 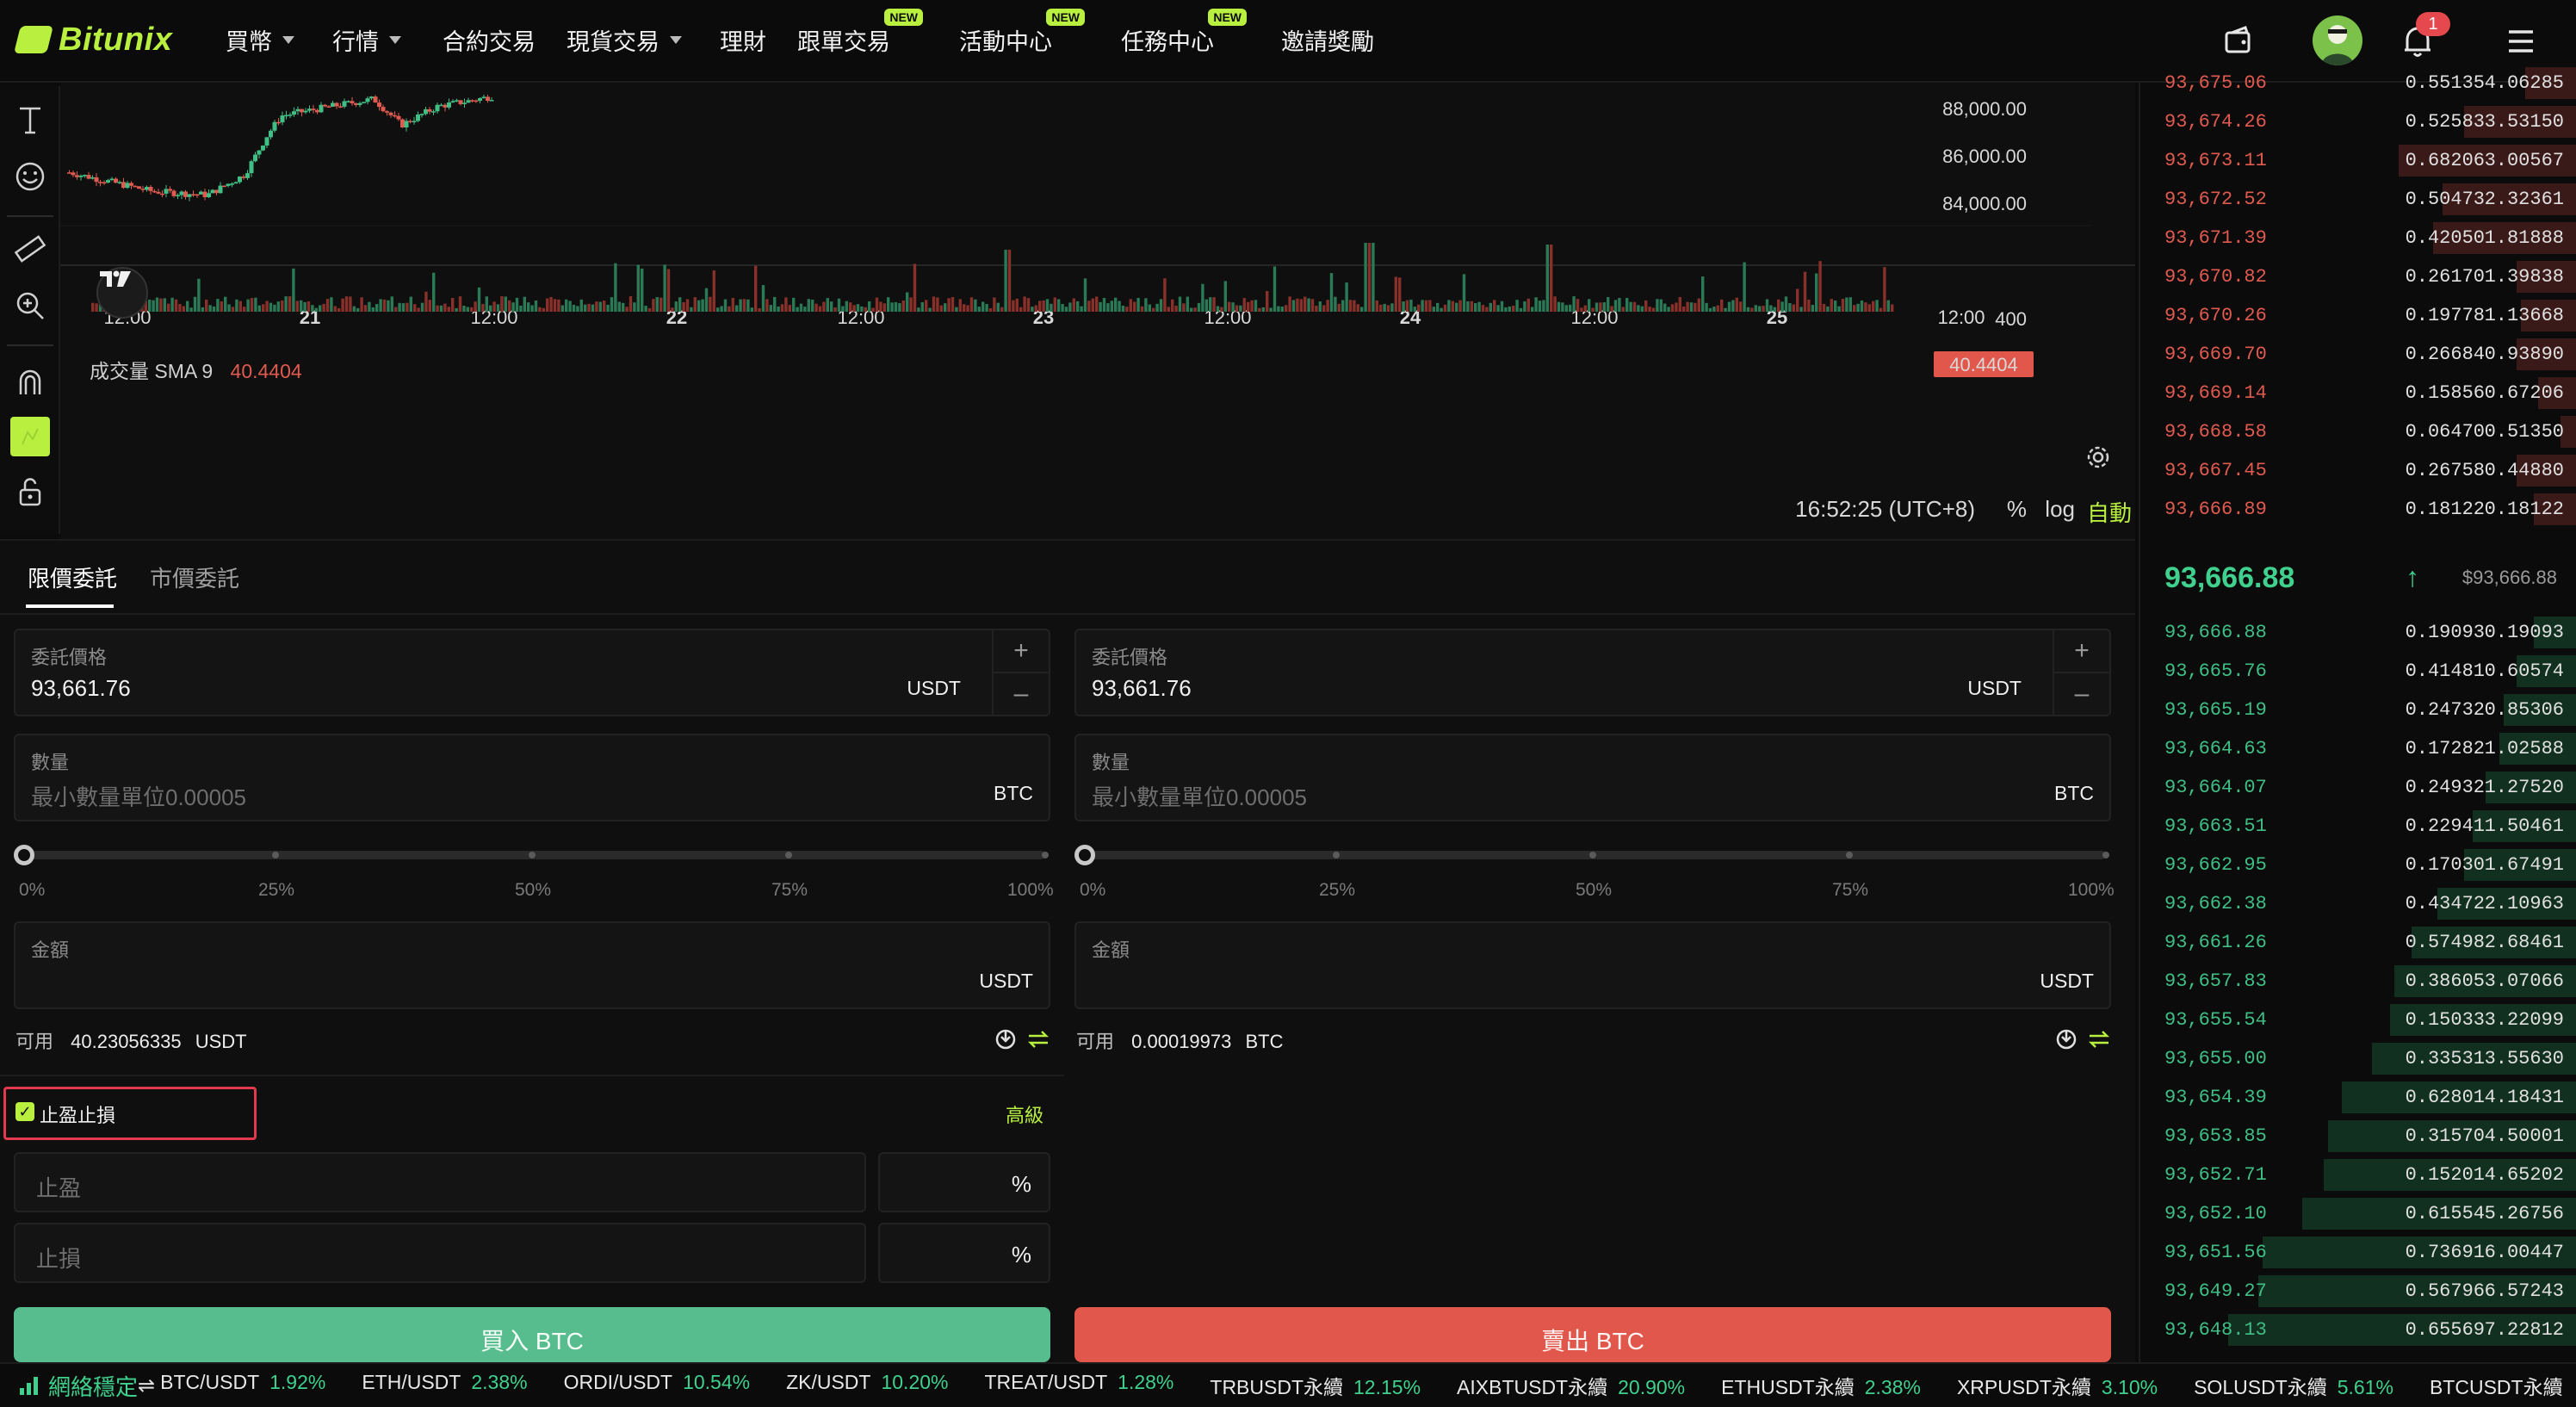 What do you see at coordinates (2358, 238) in the screenshot?
I see `ask-row: 93,671.39 0.42050 1.81888` at bounding box center [2358, 238].